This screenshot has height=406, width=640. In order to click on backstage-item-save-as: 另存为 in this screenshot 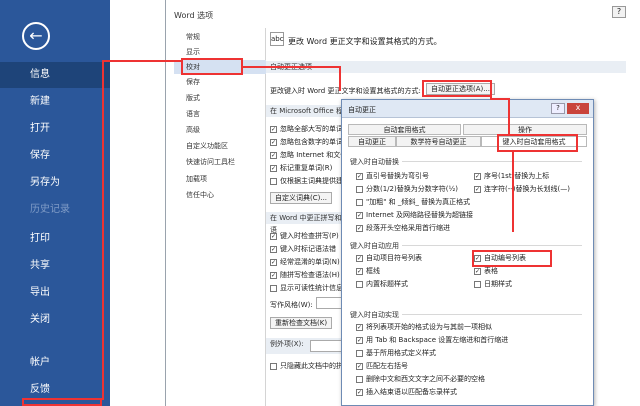, I will do `click(55, 183)`.